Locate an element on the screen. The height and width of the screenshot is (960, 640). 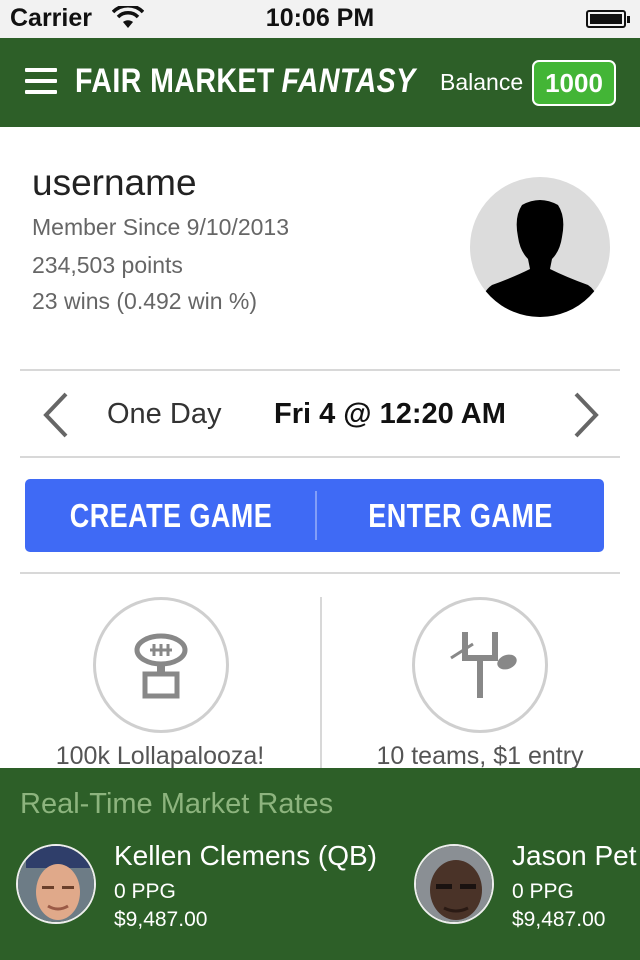
player-card: Jason Pet 0 PPG $9,487.00 is located at coordinates (527, 890).